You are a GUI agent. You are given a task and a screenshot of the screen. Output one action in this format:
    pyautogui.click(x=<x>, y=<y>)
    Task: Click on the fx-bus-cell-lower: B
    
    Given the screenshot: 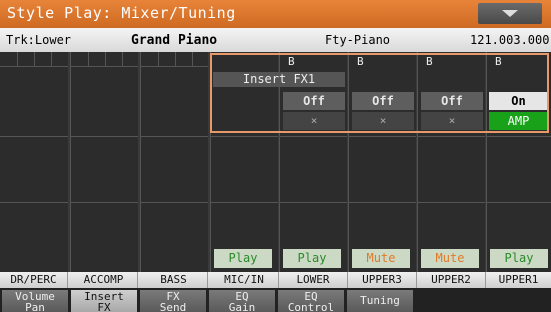 What is the action you would take?
    pyautogui.click(x=313, y=61)
    